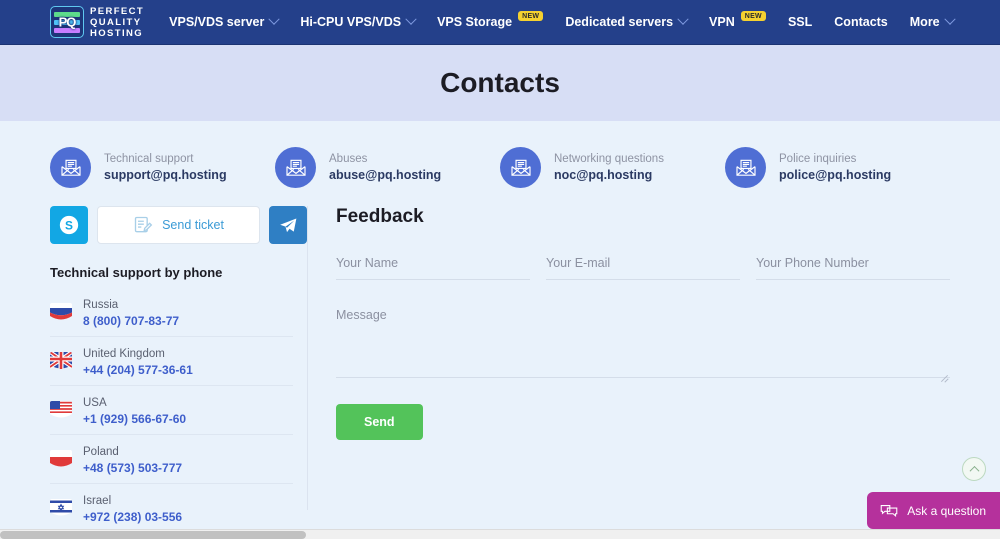  I want to click on logo-line-2: QUALITY, so click(116, 22).